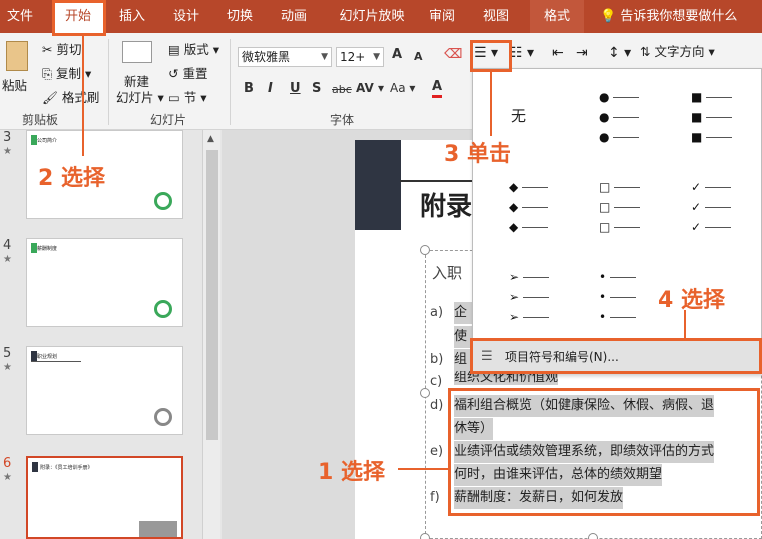  I want to click on slide-title-rule, so click(440, 181).